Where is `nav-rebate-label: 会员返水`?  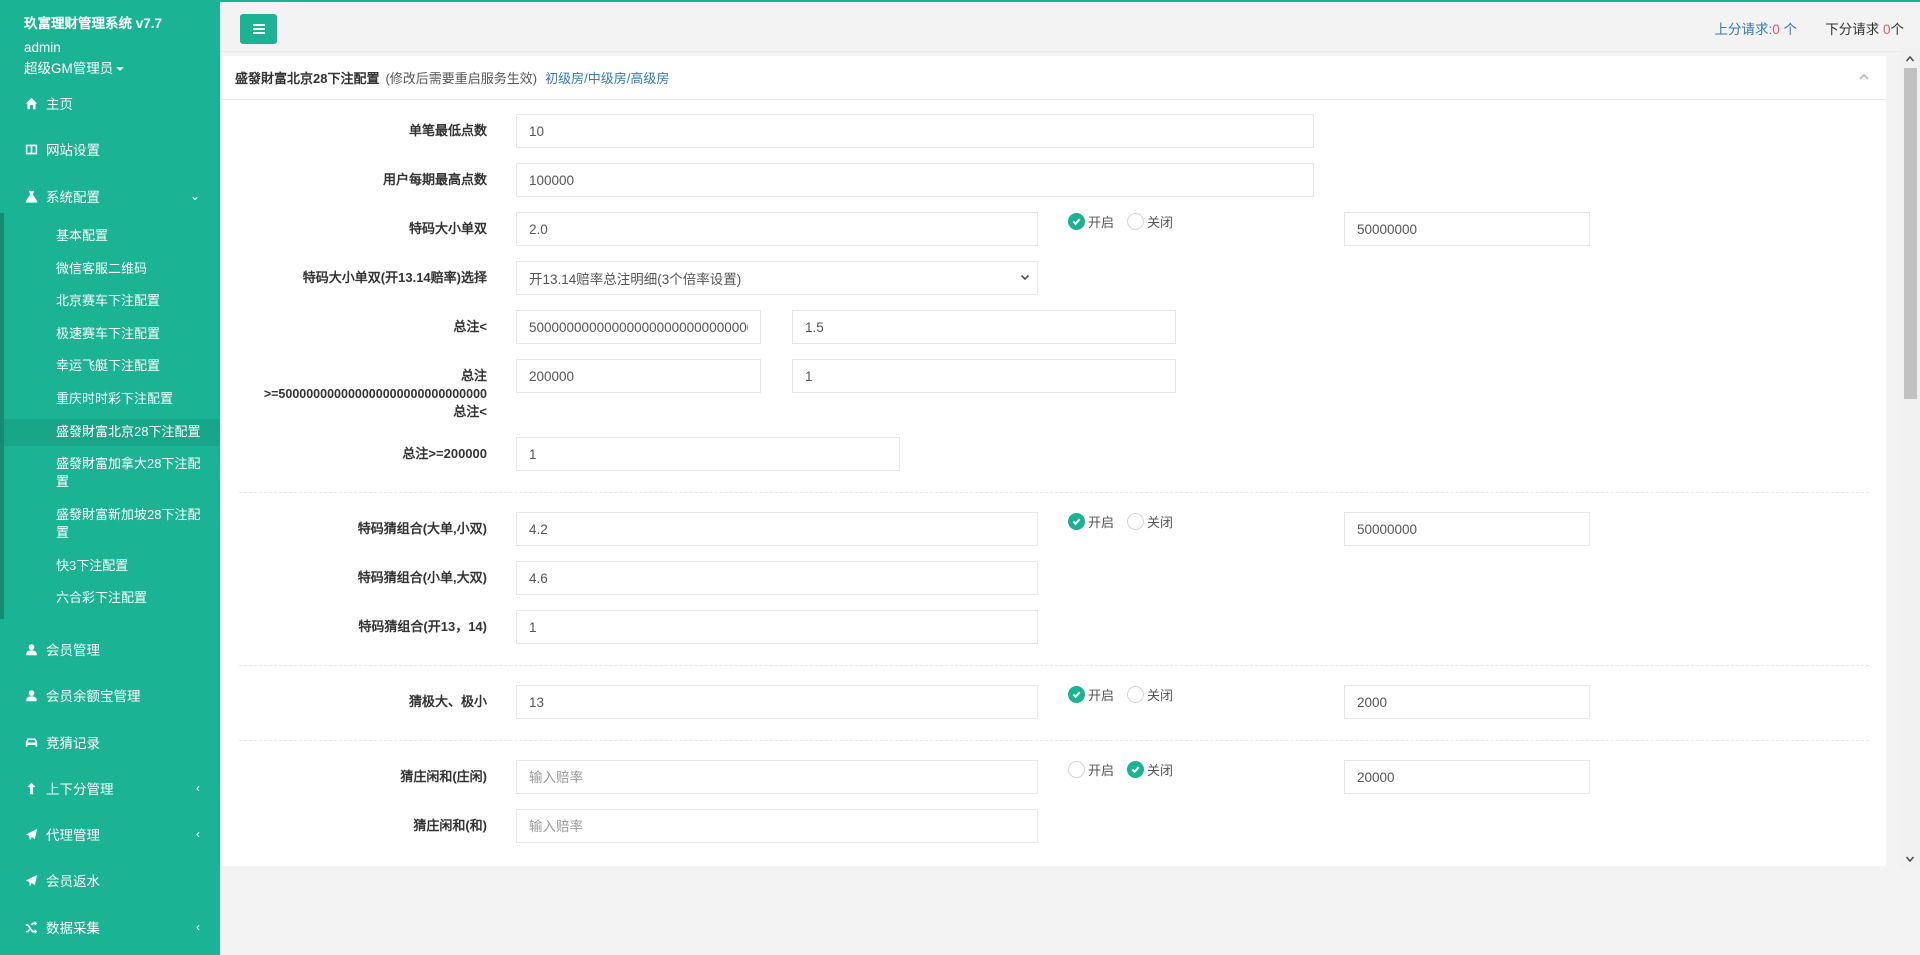
nav-rebate-label: 会员返水 is located at coordinates (73, 881).